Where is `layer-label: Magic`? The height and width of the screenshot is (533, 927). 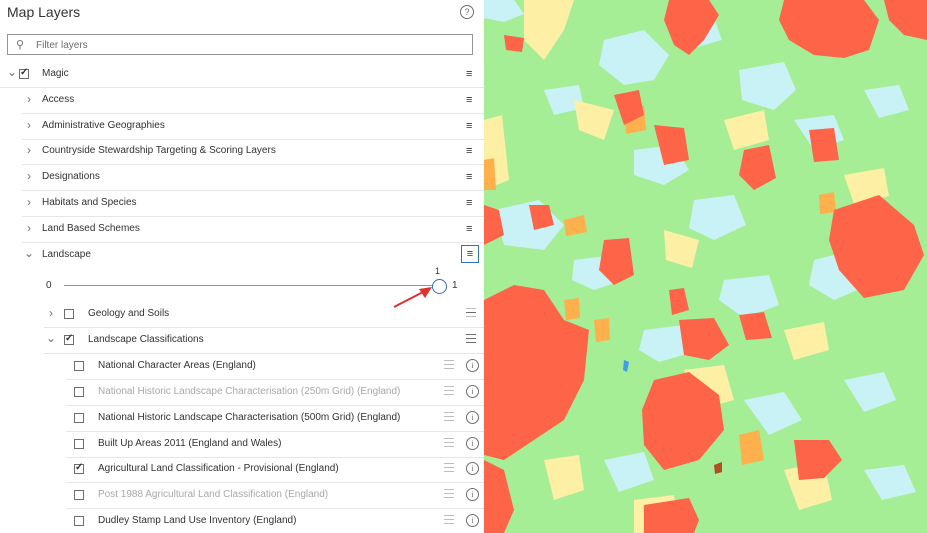
layer-label: Magic is located at coordinates (55, 73).